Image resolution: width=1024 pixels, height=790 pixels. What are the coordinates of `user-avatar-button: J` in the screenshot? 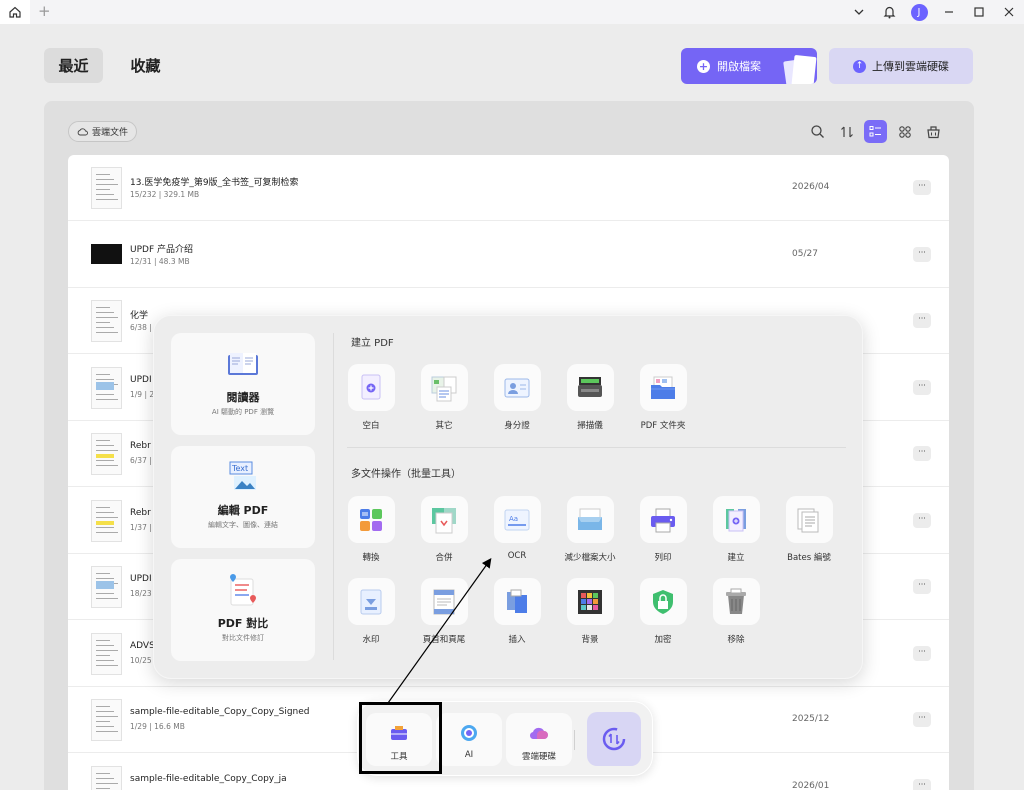 It's located at (919, 12).